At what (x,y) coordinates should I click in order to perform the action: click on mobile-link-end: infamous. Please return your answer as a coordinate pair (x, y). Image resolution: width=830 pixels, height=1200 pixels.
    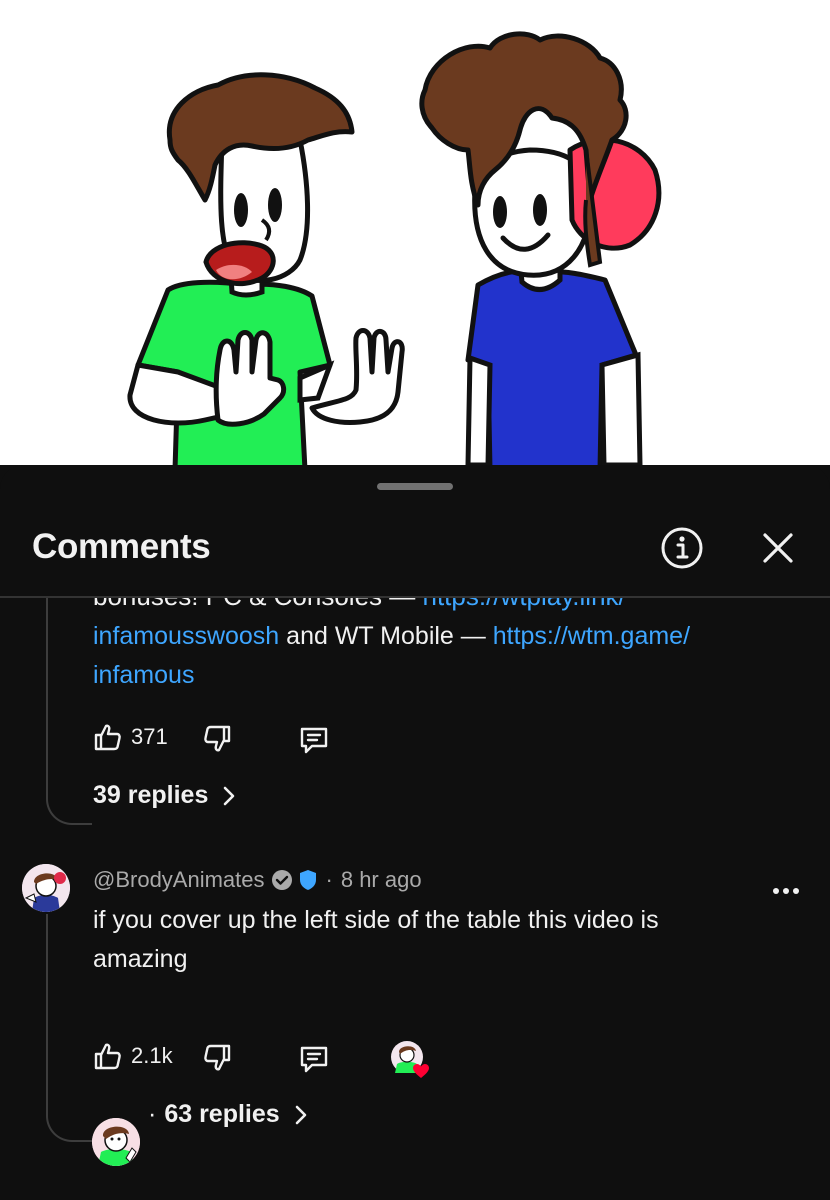
    Looking at the image, I should click on (143, 675).